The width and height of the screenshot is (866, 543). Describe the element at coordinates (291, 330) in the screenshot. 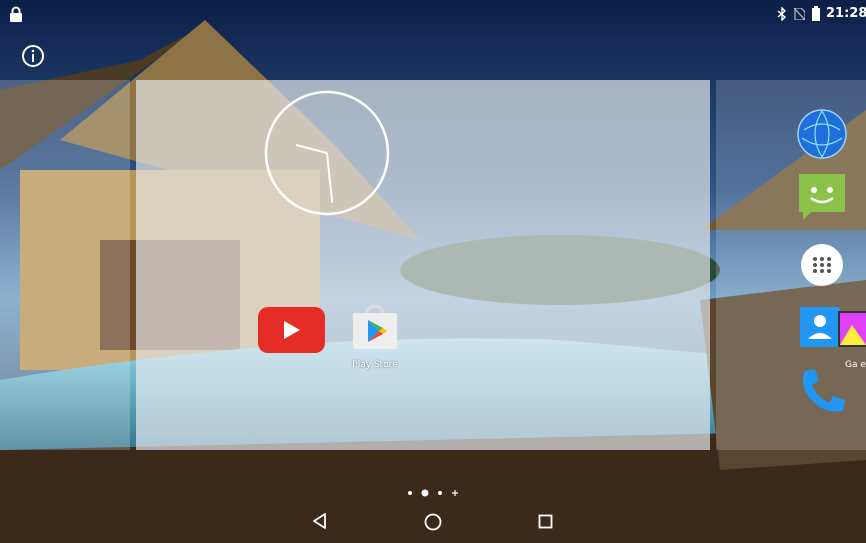

I see `youtube-icon` at that location.